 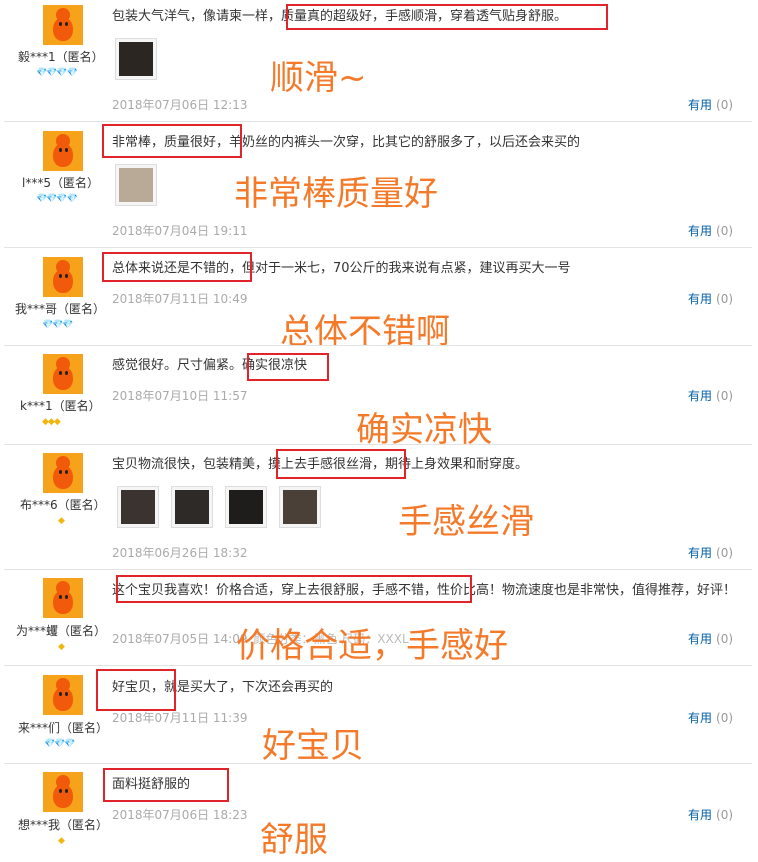 I want to click on review-date: 2018年07月11日 11:39, so click(x=180, y=718).